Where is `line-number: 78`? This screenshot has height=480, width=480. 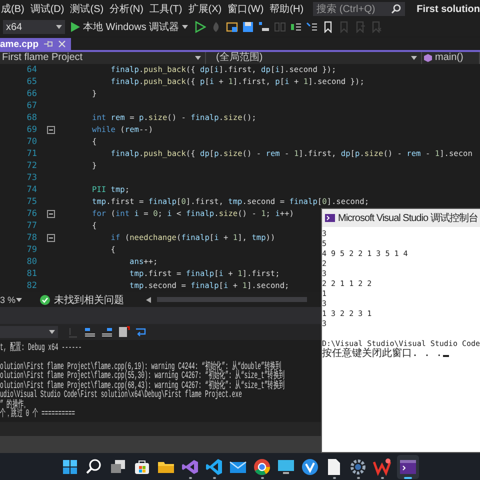
line-number: 78 is located at coordinates (31, 238).